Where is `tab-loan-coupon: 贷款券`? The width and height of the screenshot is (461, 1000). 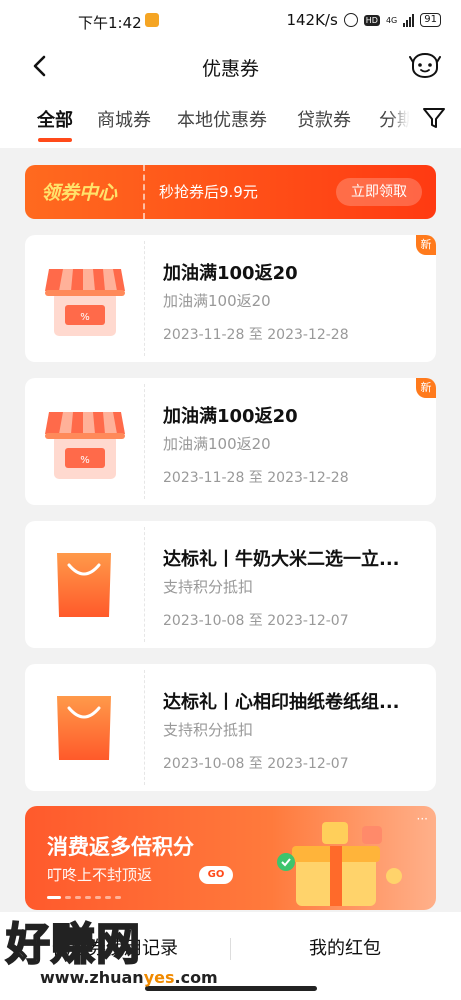
tab-loan-coupon: 贷款券 is located at coordinates (324, 119).